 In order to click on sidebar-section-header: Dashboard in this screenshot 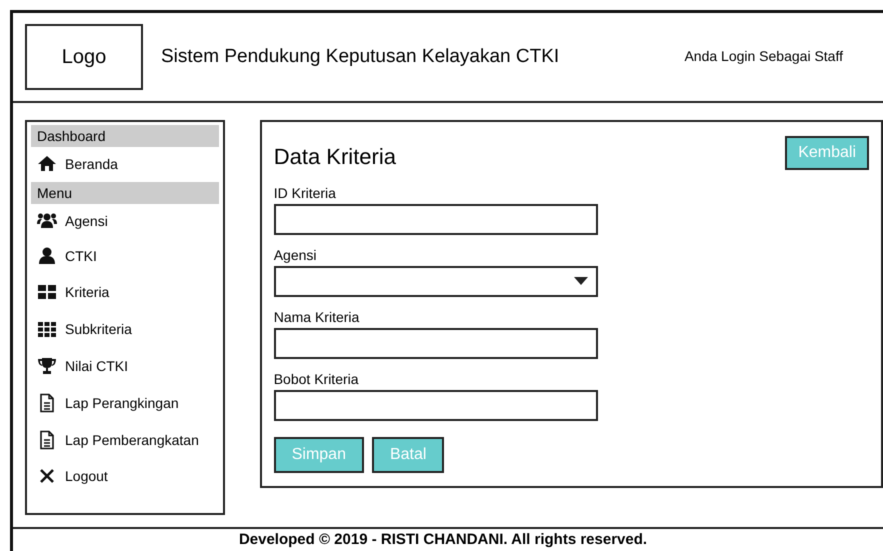, I will do `click(125, 135)`.